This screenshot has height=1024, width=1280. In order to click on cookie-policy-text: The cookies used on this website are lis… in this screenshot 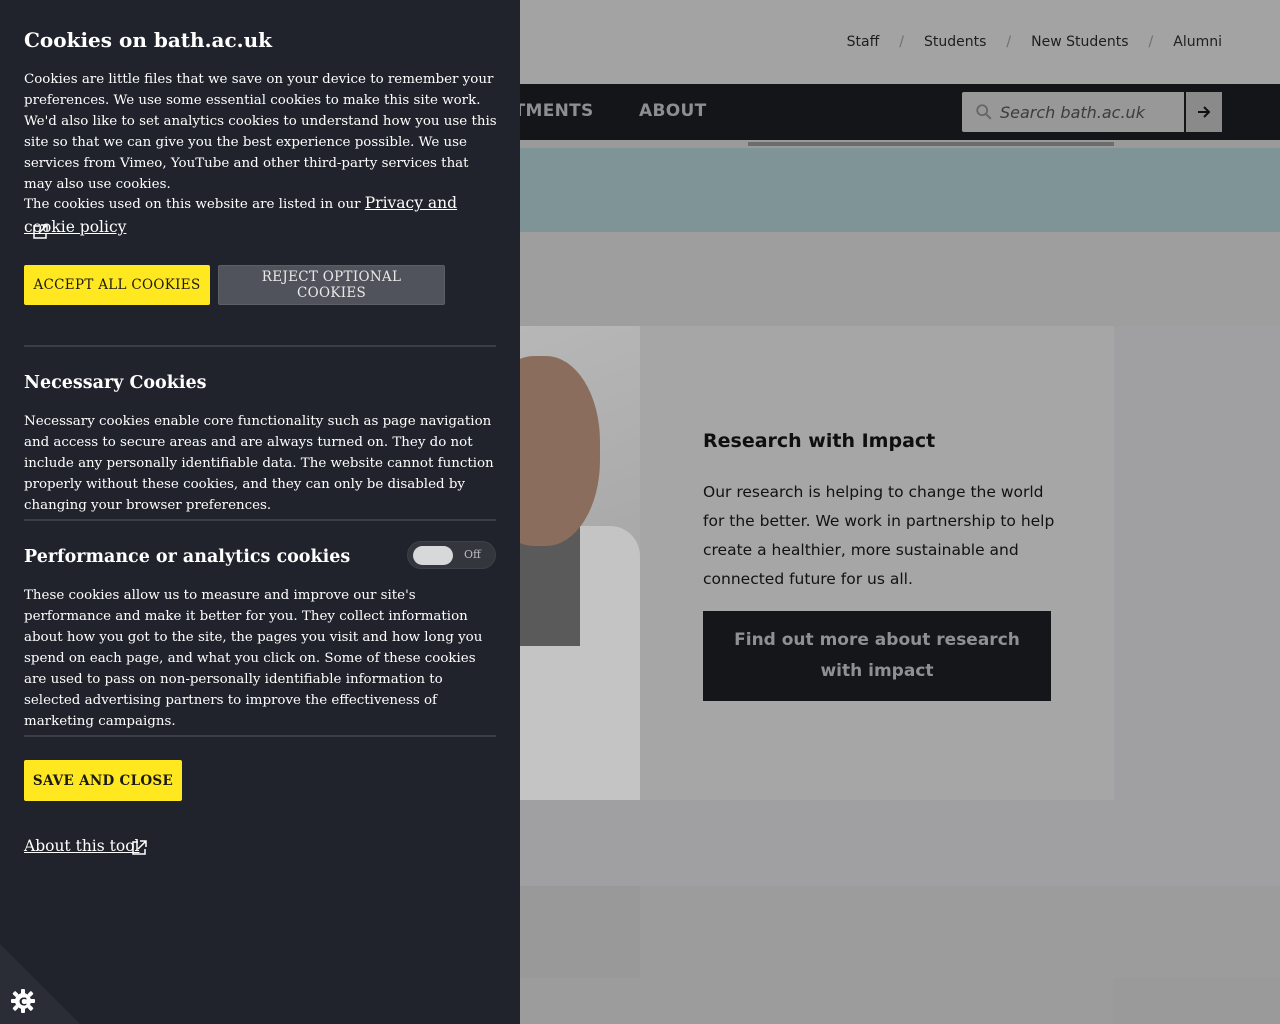, I will do `click(262, 216)`.